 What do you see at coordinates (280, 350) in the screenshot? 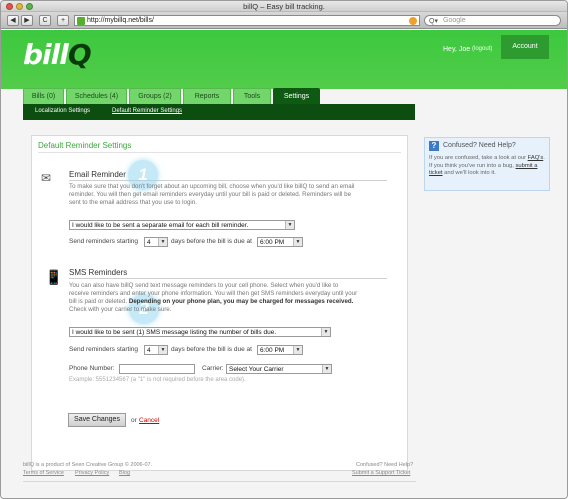
I see `sms-time-select: 6:00 PM ▼` at bounding box center [280, 350].